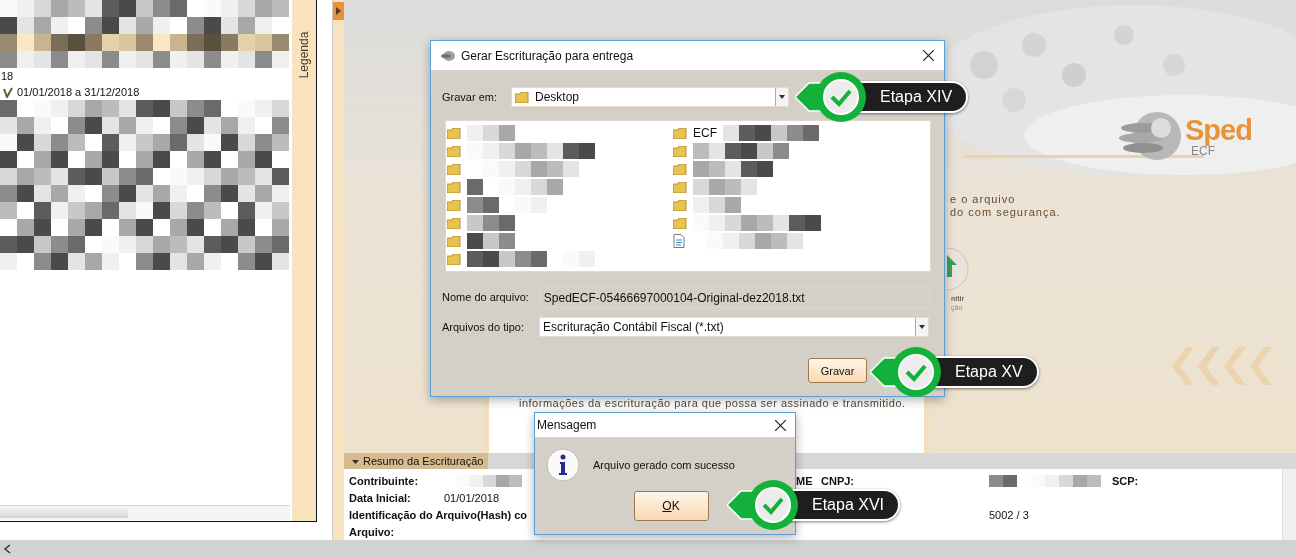 The height and width of the screenshot is (557, 1296). What do you see at coordinates (380, 497) in the screenshot?
I see `field-label: Data Inicial:` at bounding box center [380, 497].